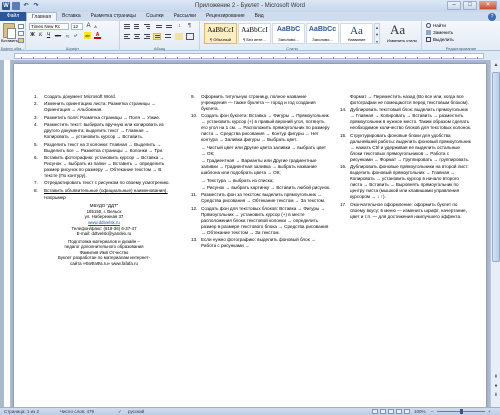 This screenshot has height=415, width=500. What do you see at coordinates (383, 411) in the screenshot?
I see `full-screen-icon` at bounding box center [383, 411].